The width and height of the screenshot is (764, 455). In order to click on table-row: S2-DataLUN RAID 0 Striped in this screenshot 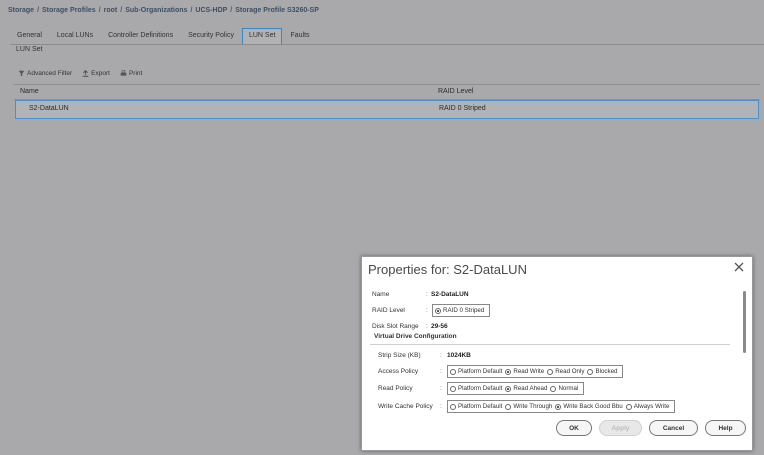, I will do `click(387, 109)`.